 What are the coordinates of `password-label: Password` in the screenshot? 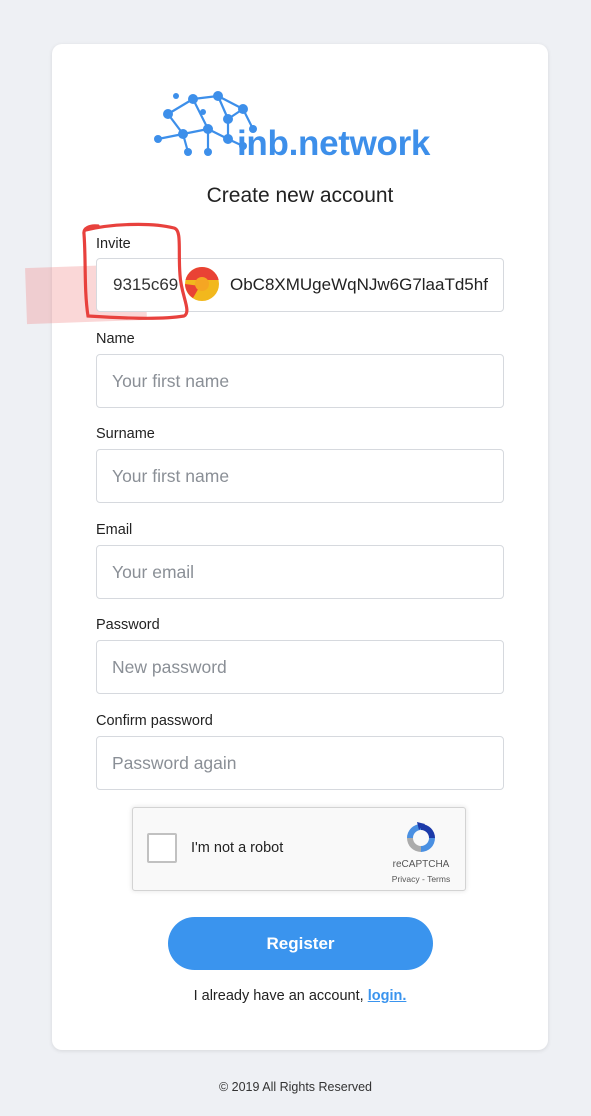 It's located at (128, 625).